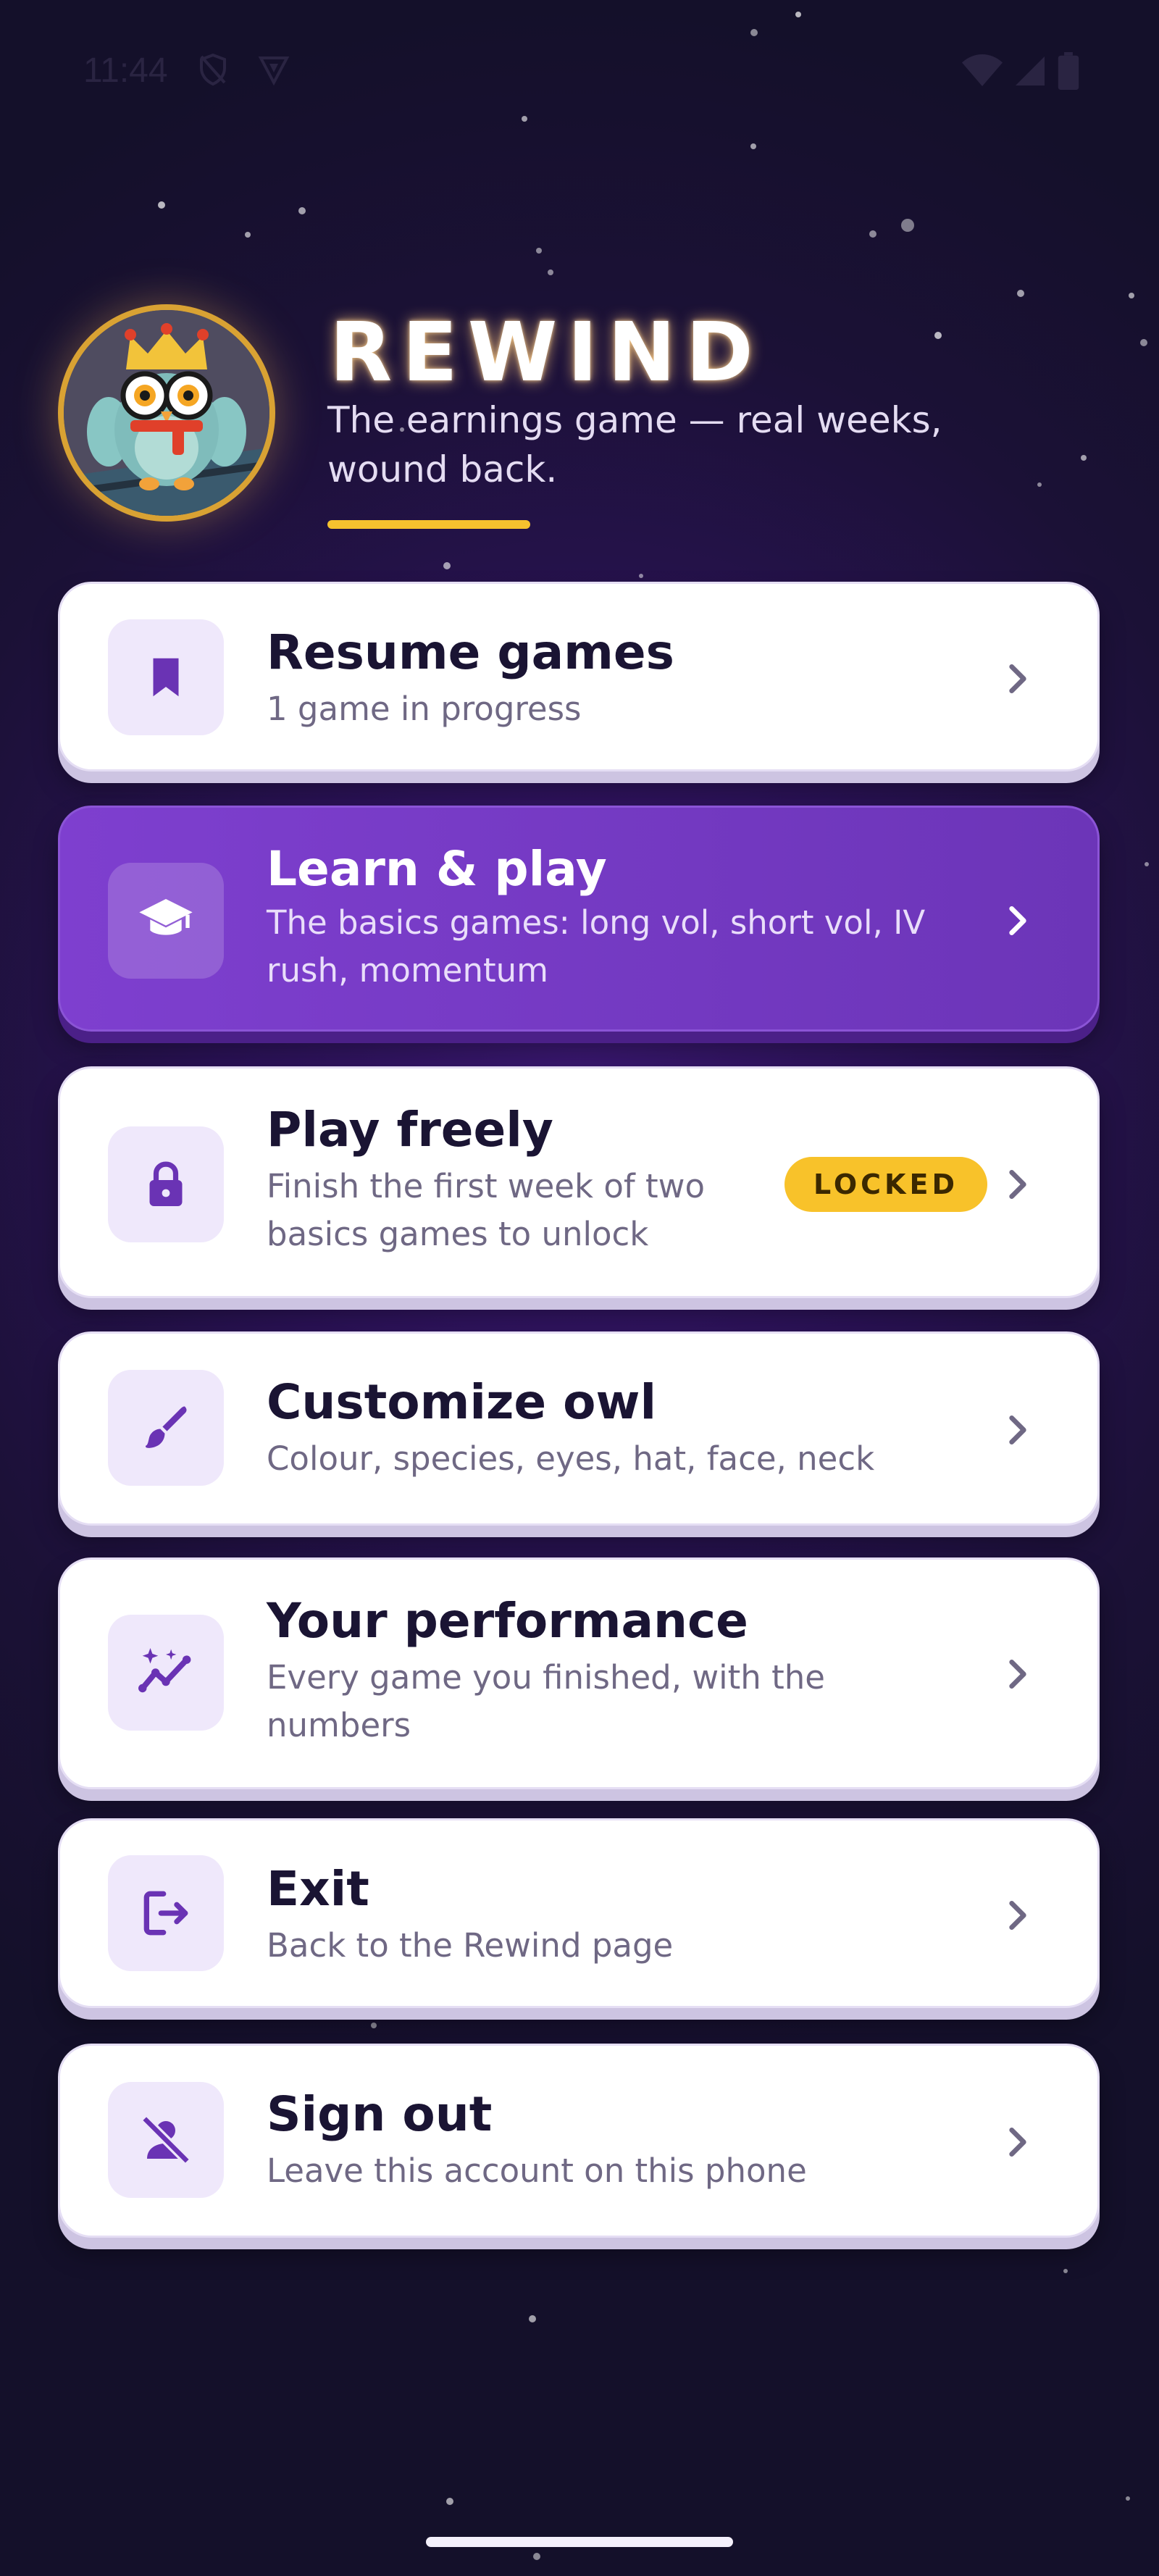 The height and width of the screenshot is (2576, 1159). I want to click on your-performance-icon-box, so click(166, 1673).